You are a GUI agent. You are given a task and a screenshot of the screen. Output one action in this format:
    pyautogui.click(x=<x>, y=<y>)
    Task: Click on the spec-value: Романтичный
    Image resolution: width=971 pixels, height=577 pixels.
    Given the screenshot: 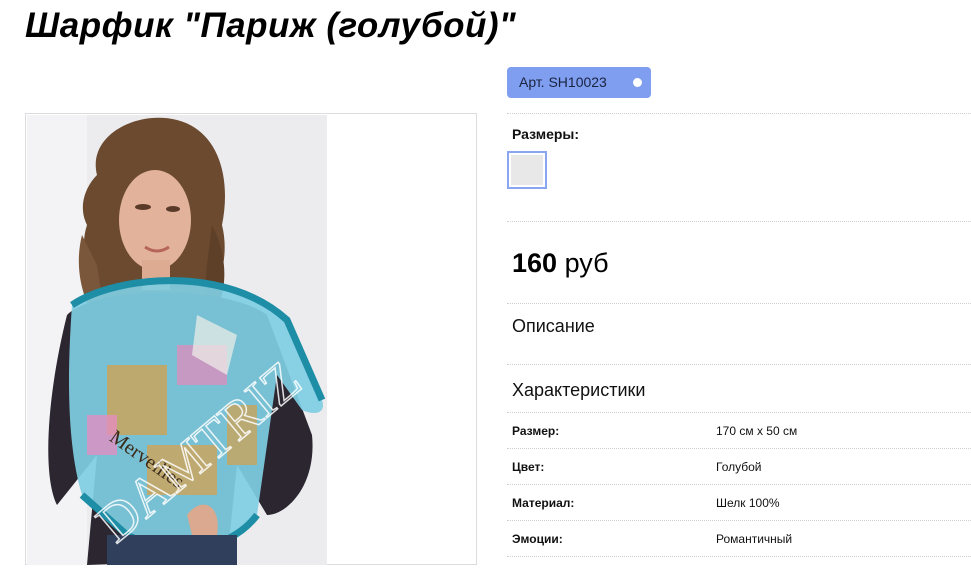 What is the action you would take?
    pyautogui.click(x=754, y=539)
    